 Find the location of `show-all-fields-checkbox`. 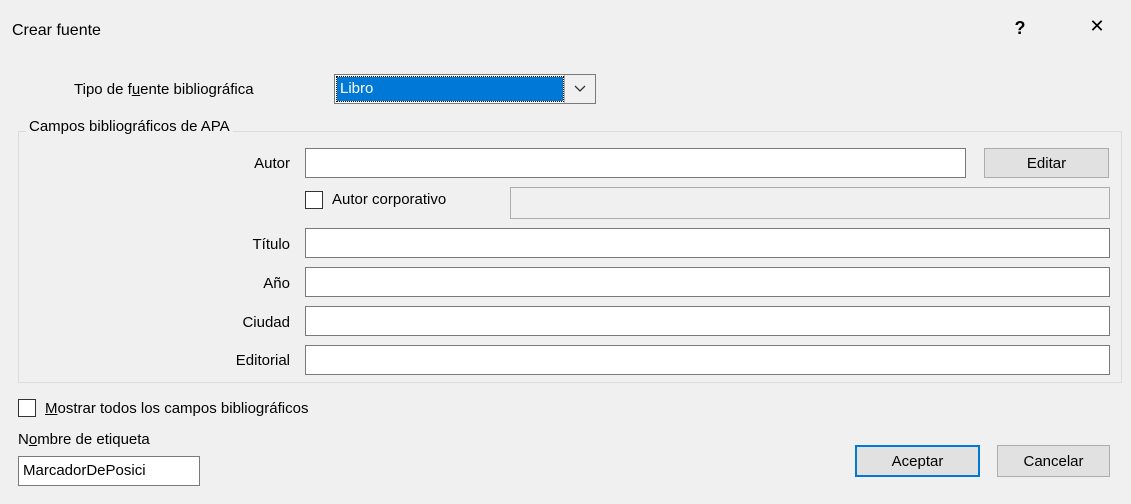

show-all-fields-checkbox is located at coordinates (27, 408).